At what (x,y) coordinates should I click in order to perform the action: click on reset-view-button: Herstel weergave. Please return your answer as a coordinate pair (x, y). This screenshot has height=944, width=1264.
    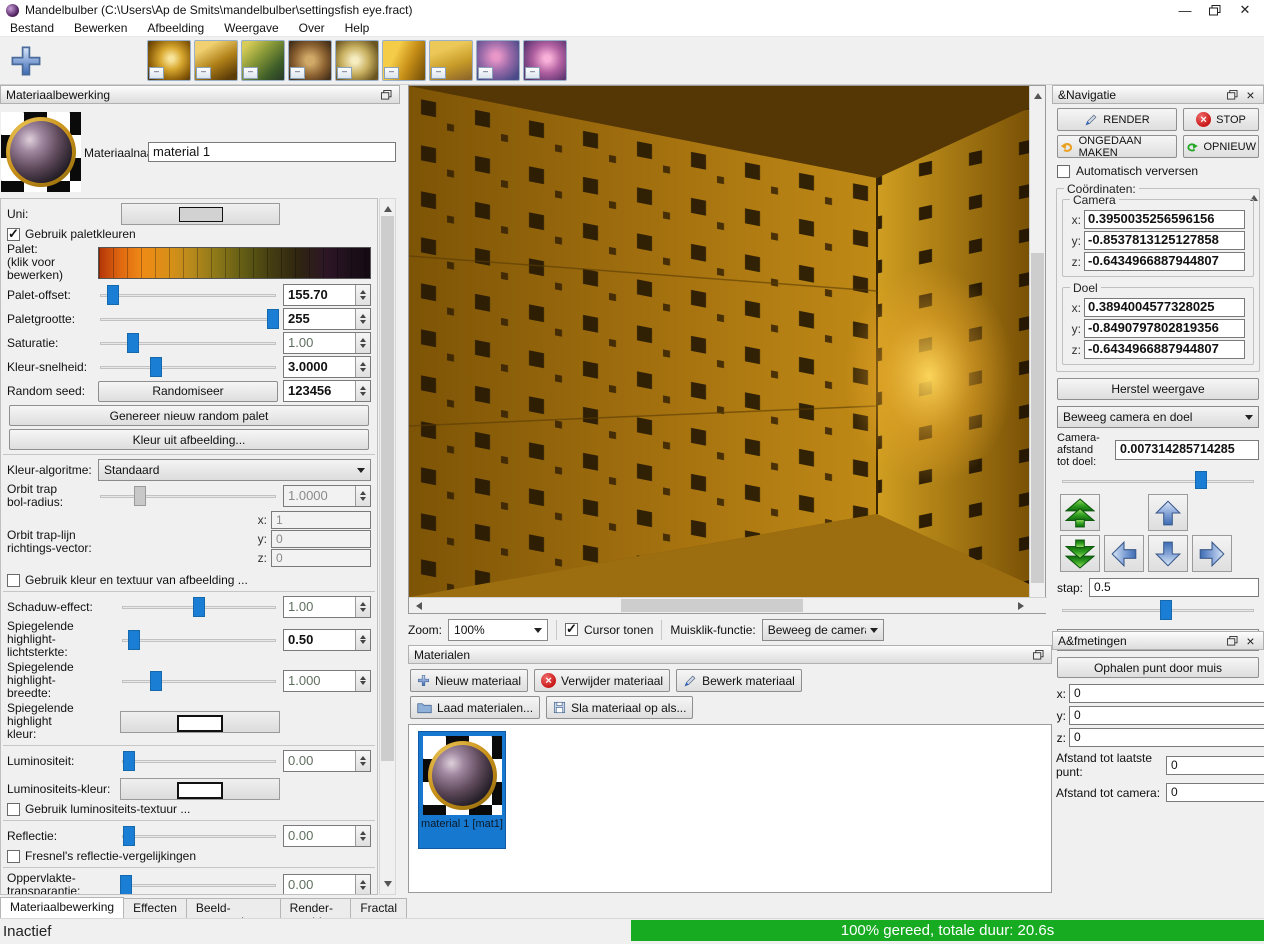
    Looking at the image, I should click on (1158, 389).